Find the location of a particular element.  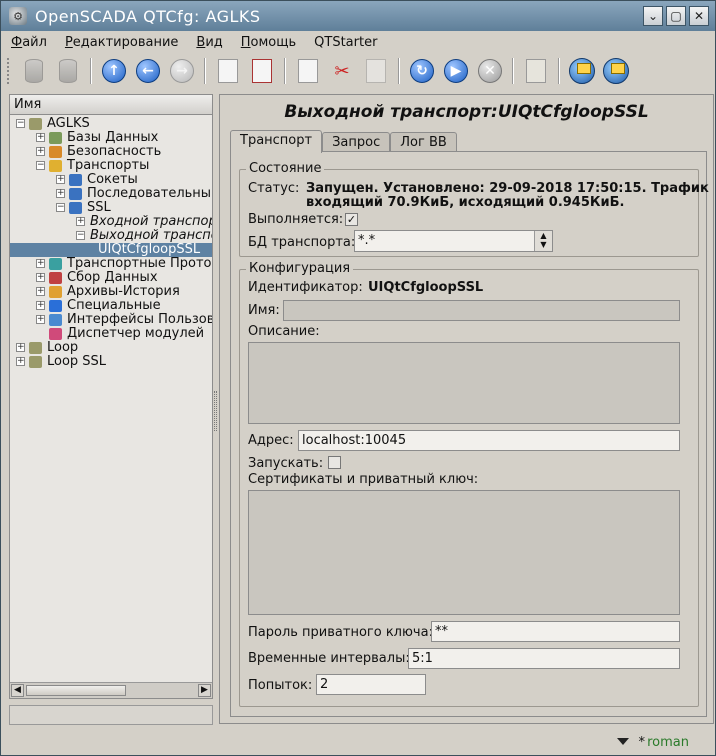

db-save-button is located at coordinates (68, 71).